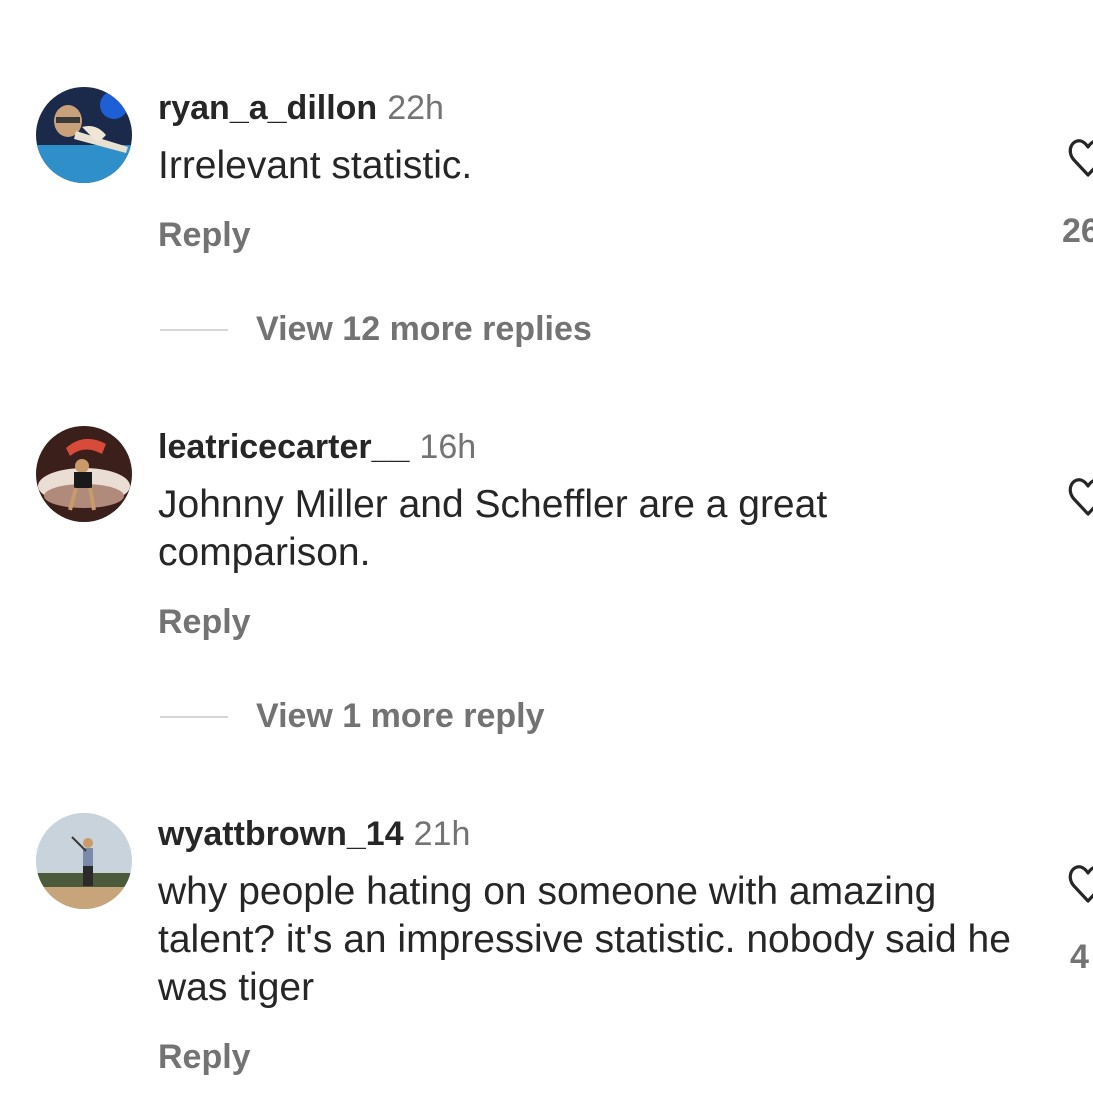  What do you see at coordinates (424, 329) in the screenshot?
I see `view-more-replies-label: View 12 more replies` at bounding box center [424, 329].